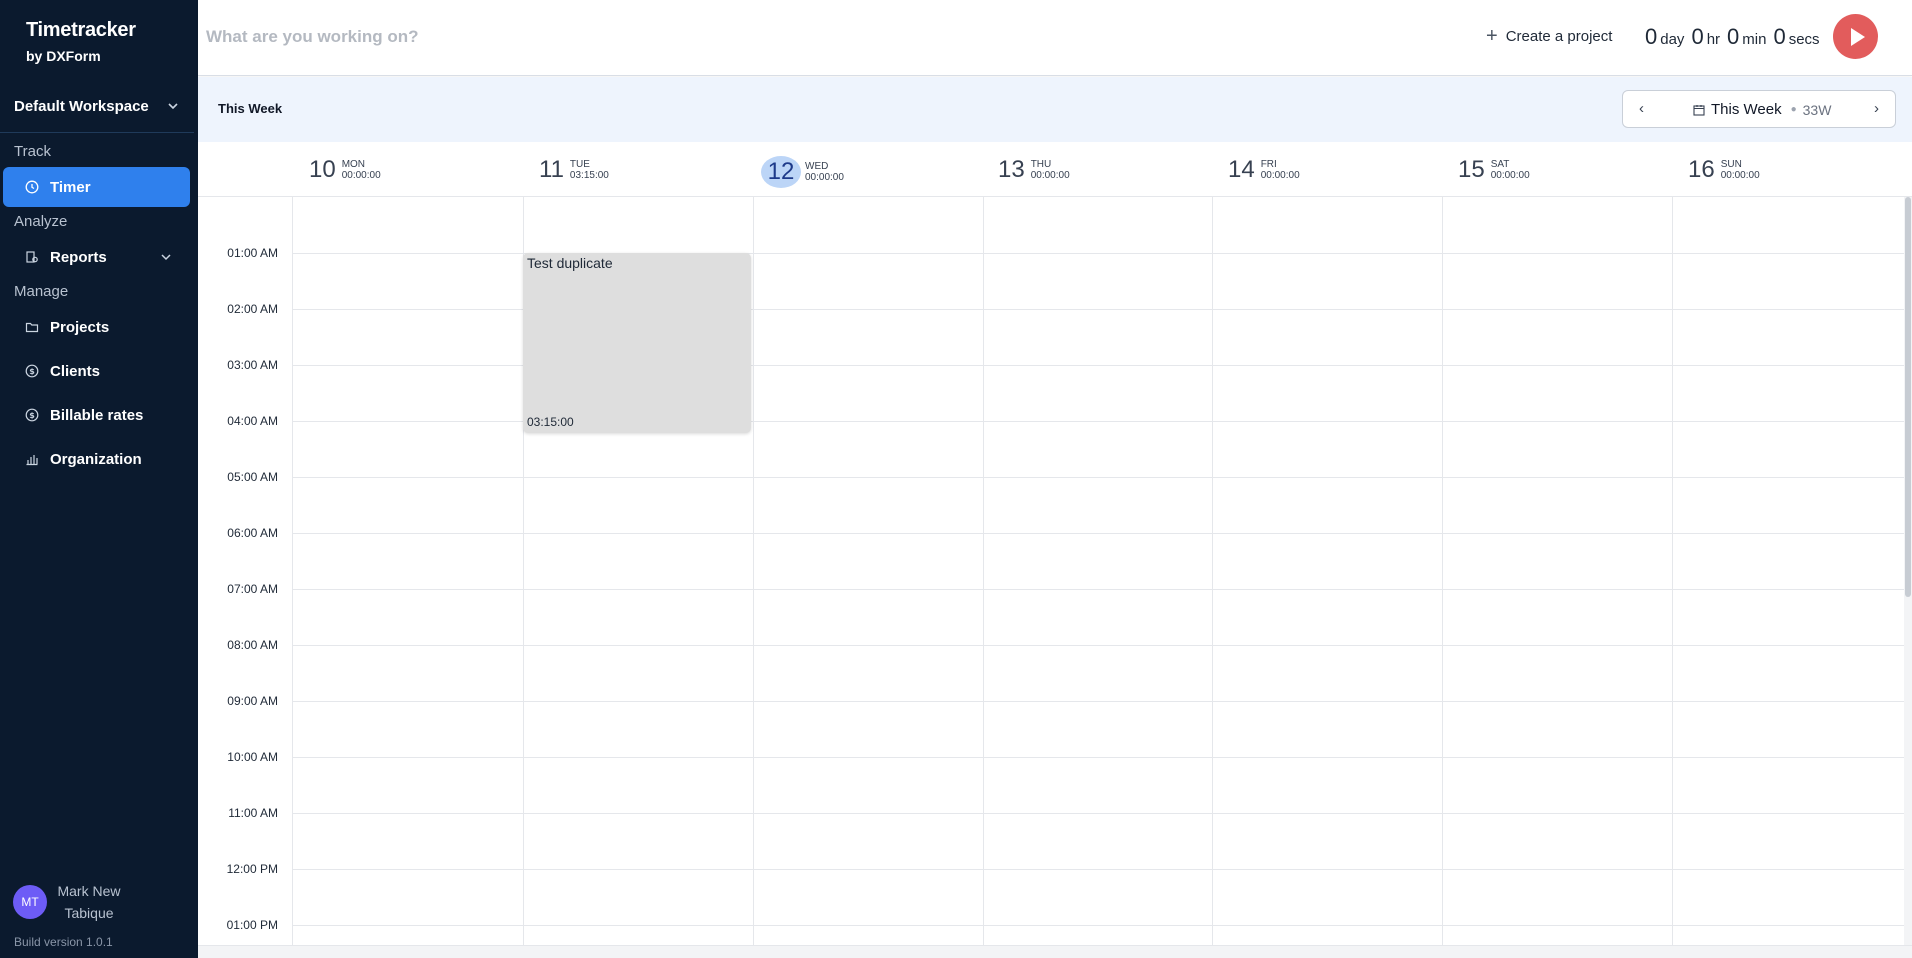 The image size is (1912, 958). What do you see at coordinates (96, 187) in the screenshot?
I see `sidebar-item-timer: Timer` at bounding box center [96, 187].